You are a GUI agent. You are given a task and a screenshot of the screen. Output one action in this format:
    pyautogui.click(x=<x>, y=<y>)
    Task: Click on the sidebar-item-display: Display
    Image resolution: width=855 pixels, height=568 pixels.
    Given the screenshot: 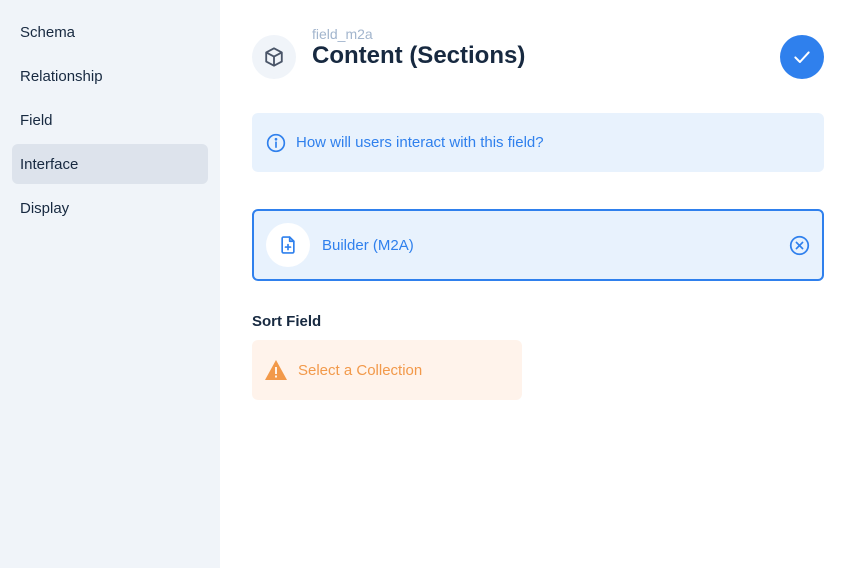 What is the action you would take?
    pyautogui.click(x=110, y=208)
    